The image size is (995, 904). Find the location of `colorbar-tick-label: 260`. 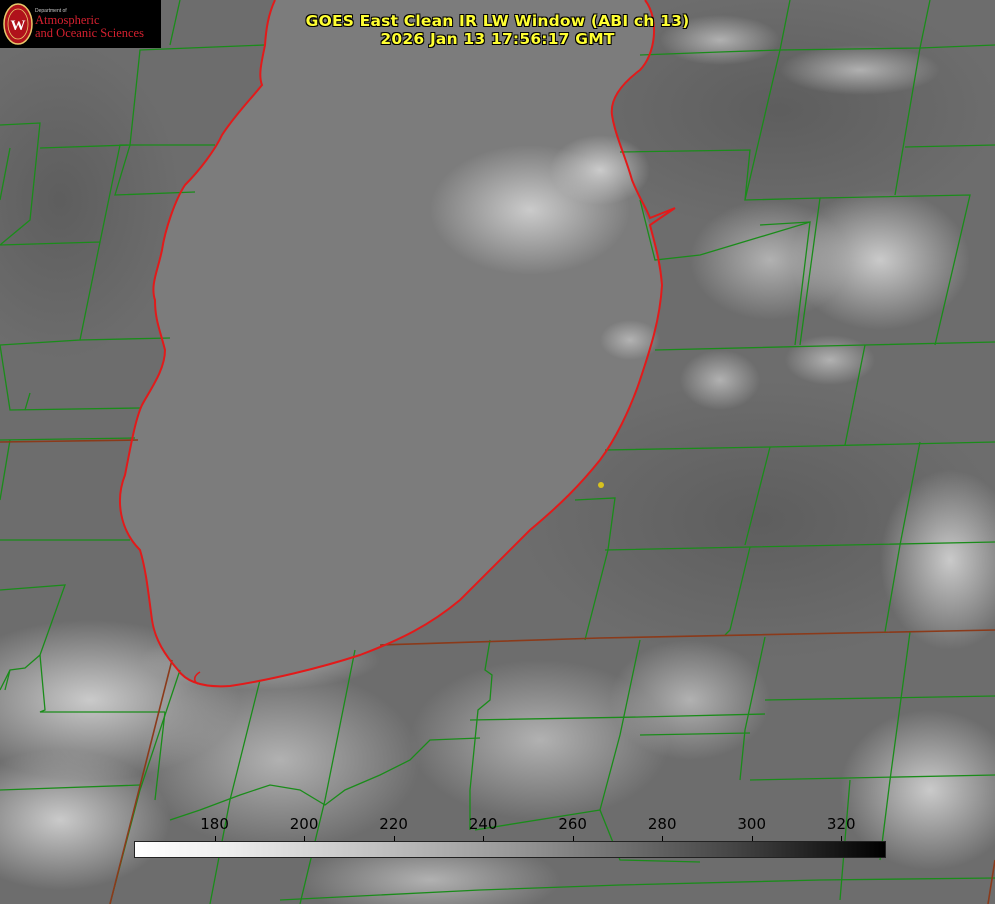

colorbar-tick-label: 260 is located at coordinates (572, 824).